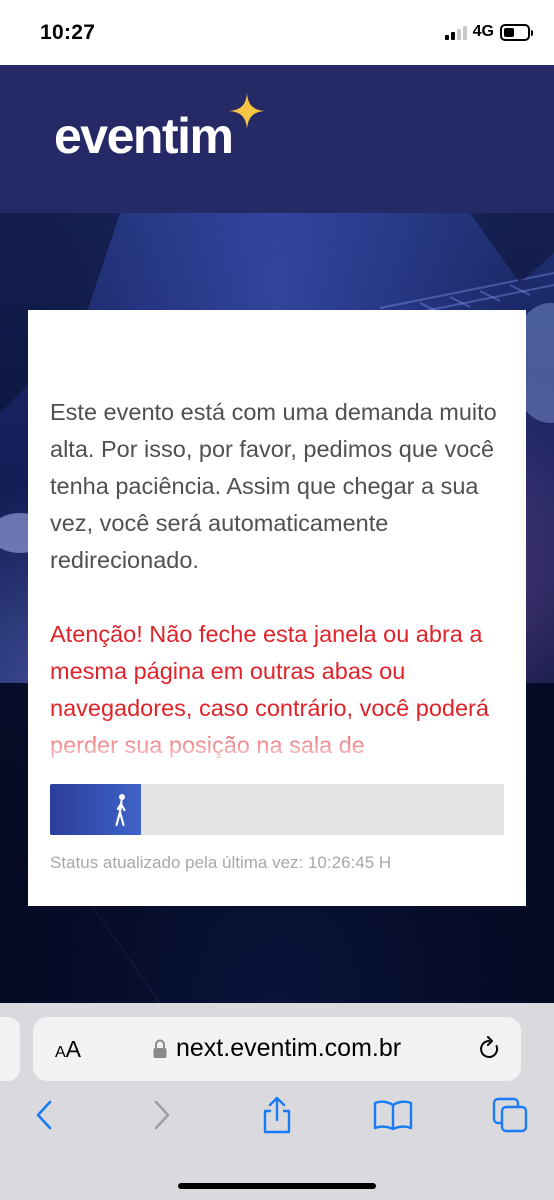 Image resolution: width=554 pixels, height=1200 pixels. I want to click on aa-large: A, so click(73, 1049).